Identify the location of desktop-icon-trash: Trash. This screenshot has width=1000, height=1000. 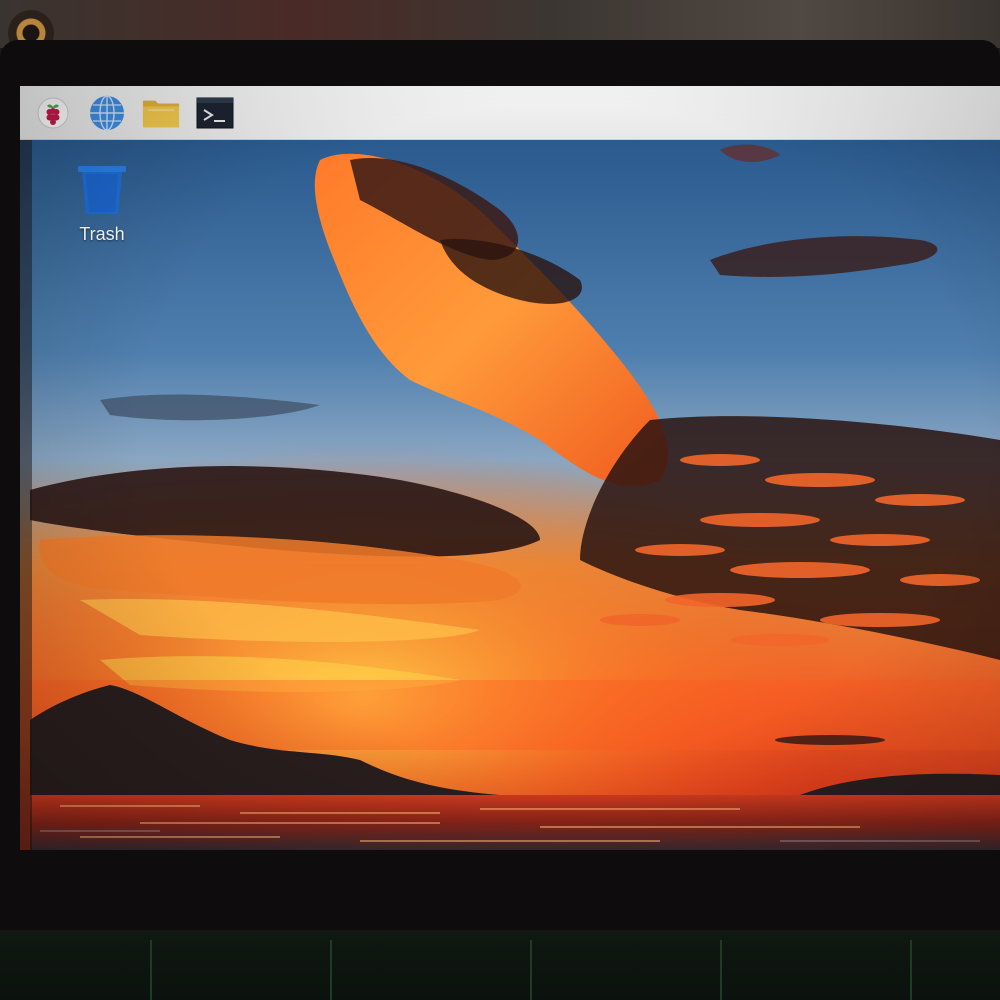
(102, 207).